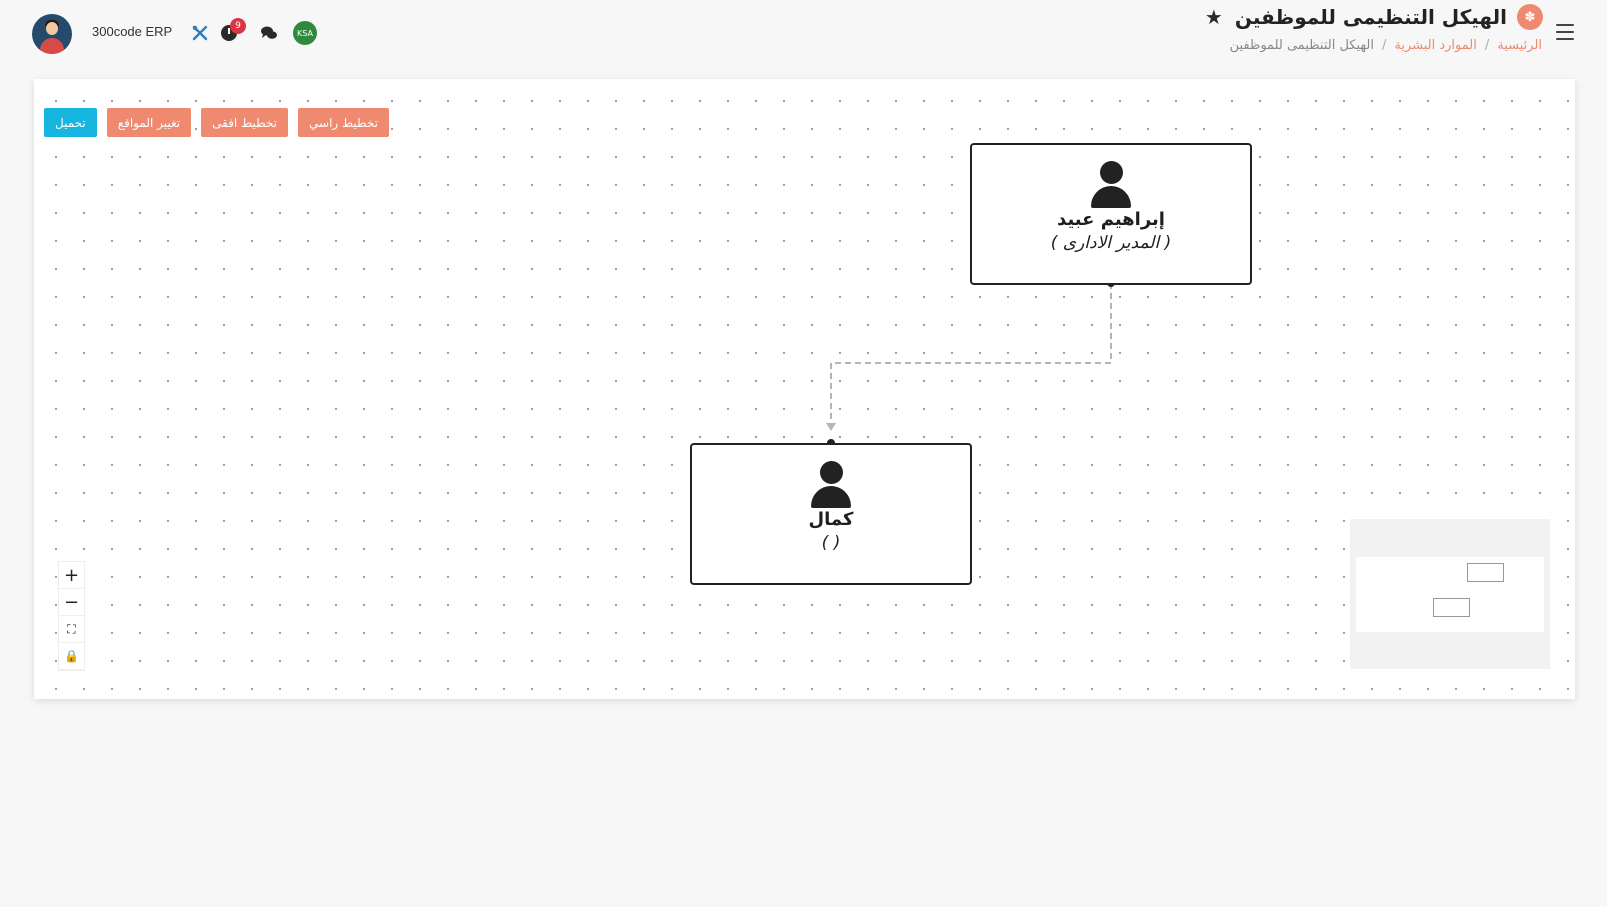  Describe the element at coordinates (1370, 17) in the screenshot. I see `page-title: الهيكل التنظيمى للموظفين` at that location.